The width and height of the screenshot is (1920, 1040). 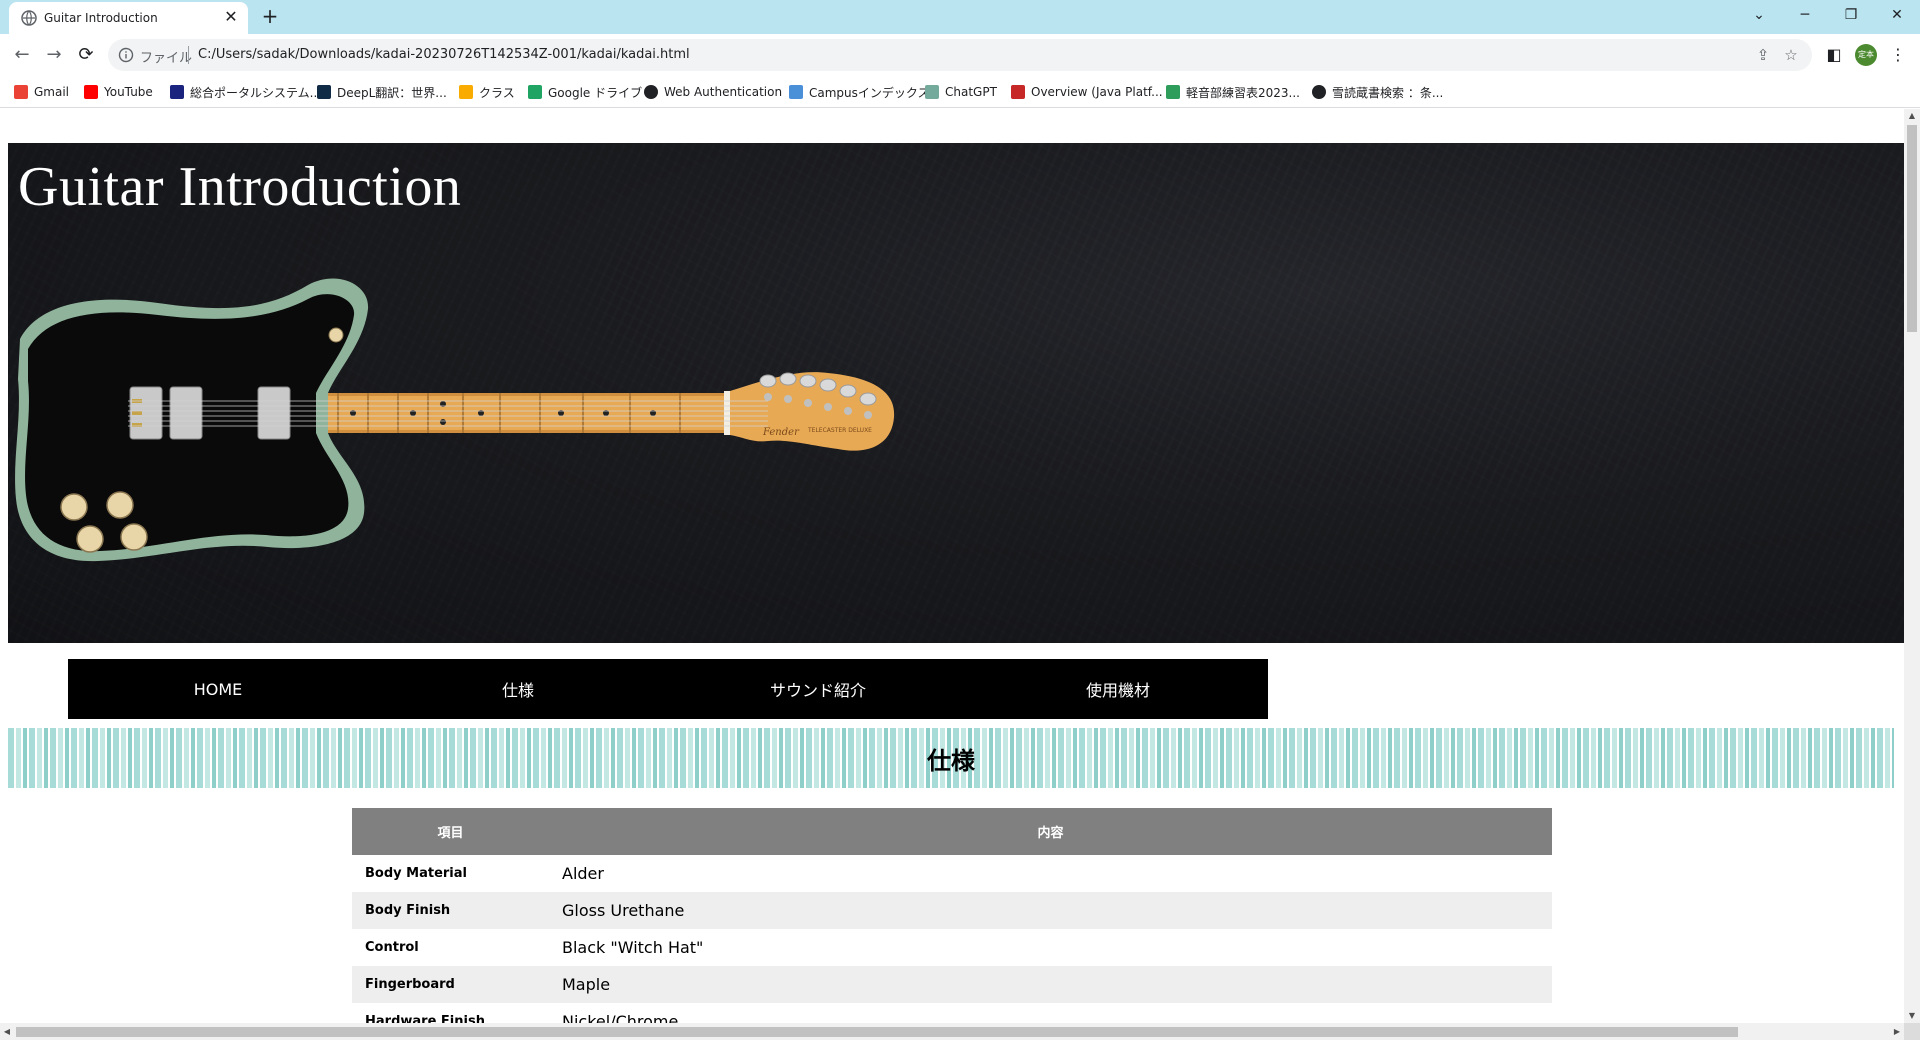 What do you see at coordinates (1898, 55) in the screenshot?
I see `menu-icon: ⋮` at bounding box center [1898, 55].